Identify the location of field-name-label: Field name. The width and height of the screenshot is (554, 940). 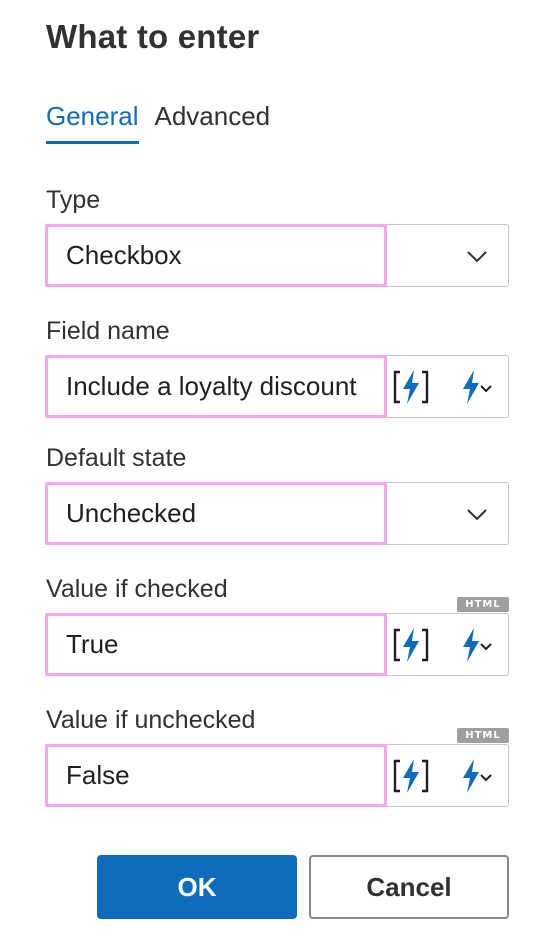
(108, 331).